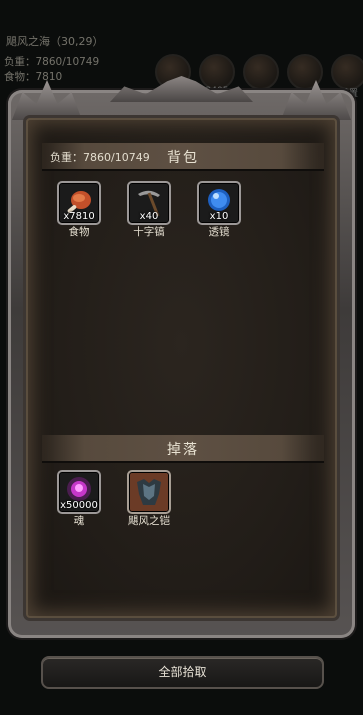  What do you see at coordinates (149, 232) in the screenshot?
I see `item-name: 十字镐` at bounding box center [149, 232].